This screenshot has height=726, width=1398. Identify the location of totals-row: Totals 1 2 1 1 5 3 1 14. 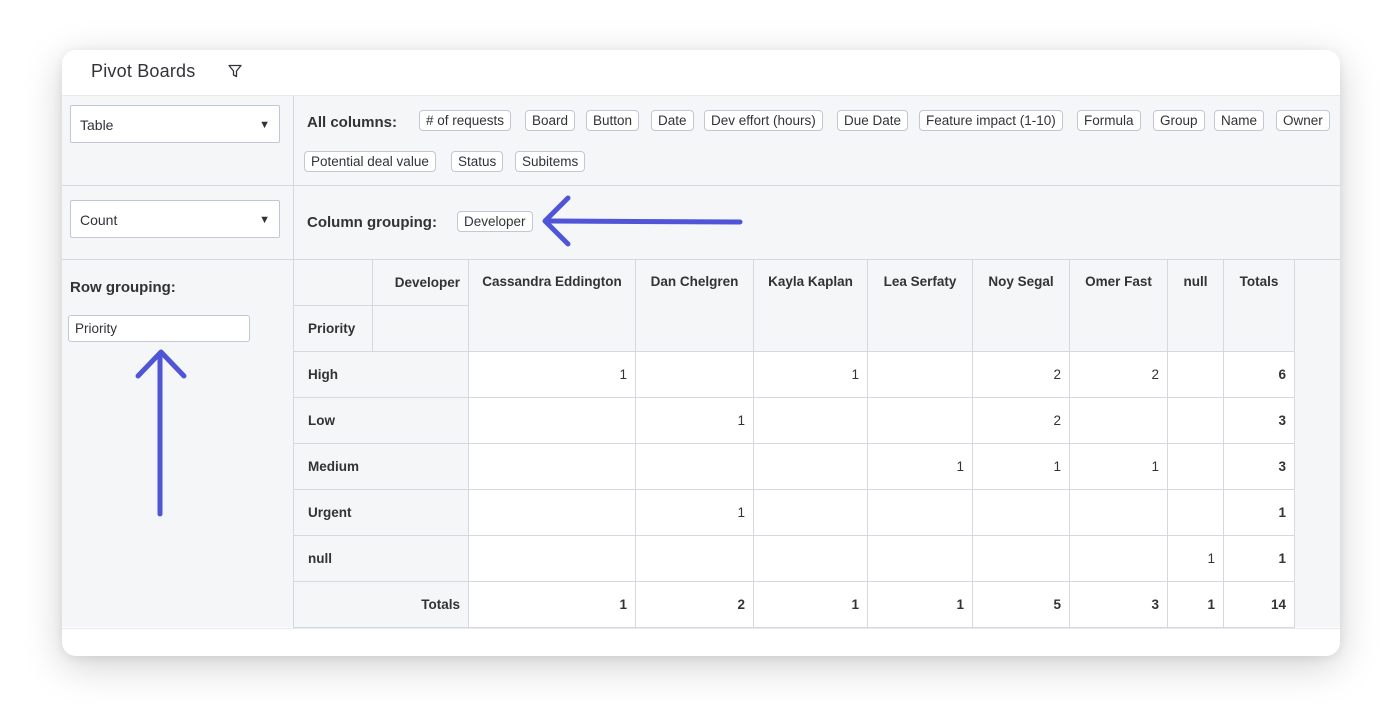
(794, 604).